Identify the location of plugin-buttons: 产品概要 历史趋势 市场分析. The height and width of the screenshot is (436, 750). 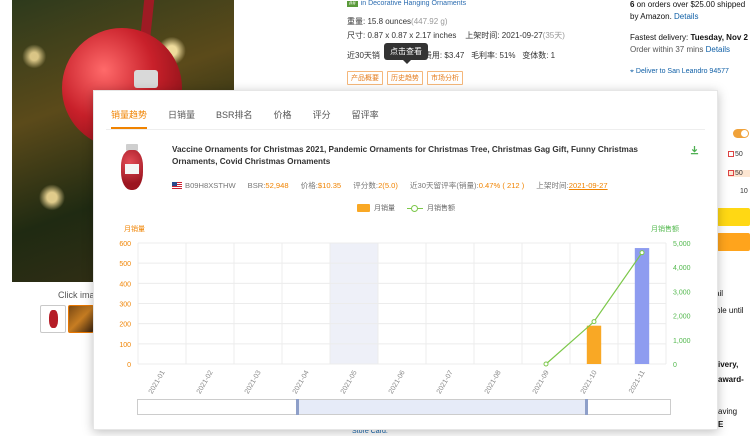
(405, 78).